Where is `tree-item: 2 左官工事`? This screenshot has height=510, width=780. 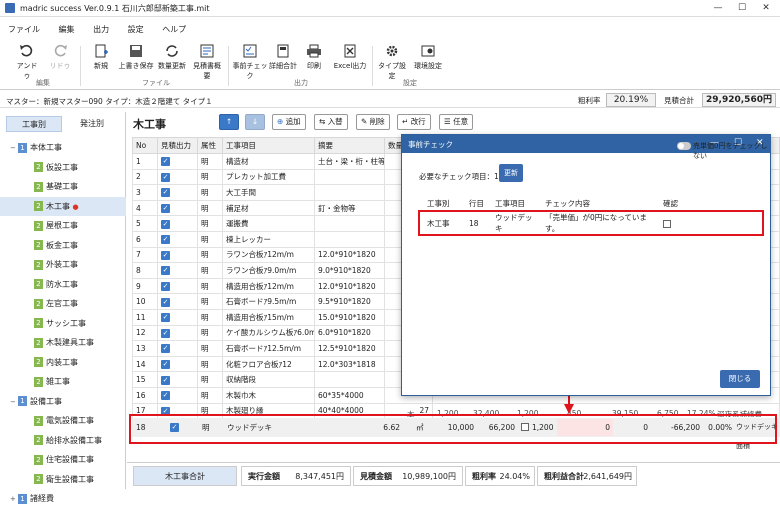
tree-item: 2 左官工事 is located at coordinates (63, 304).